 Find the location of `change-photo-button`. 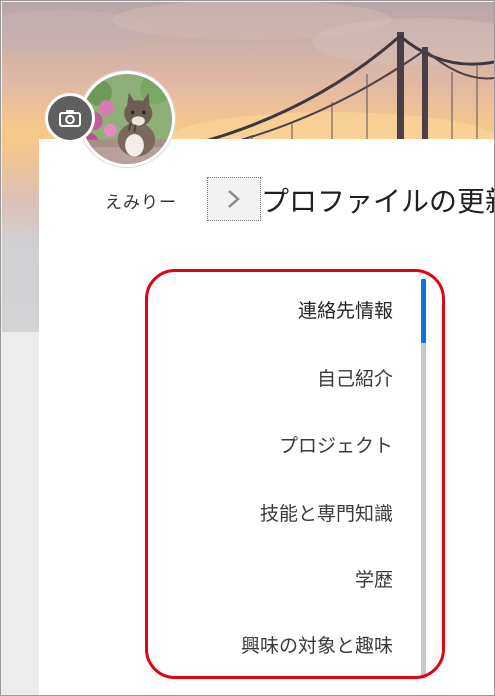

change-photo-button is located at coordinates (70, 118).